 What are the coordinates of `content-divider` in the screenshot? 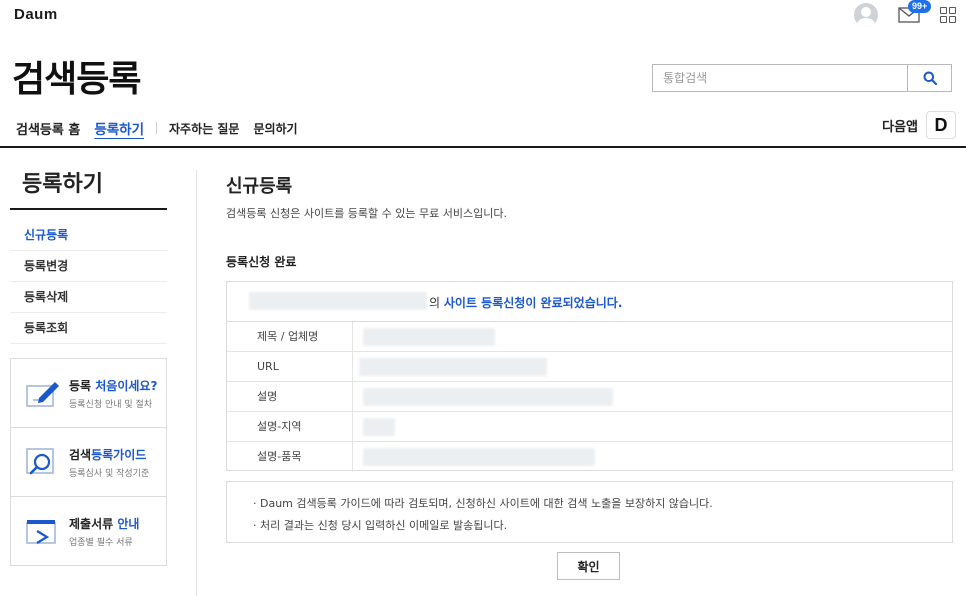 It's located at (196, 383).